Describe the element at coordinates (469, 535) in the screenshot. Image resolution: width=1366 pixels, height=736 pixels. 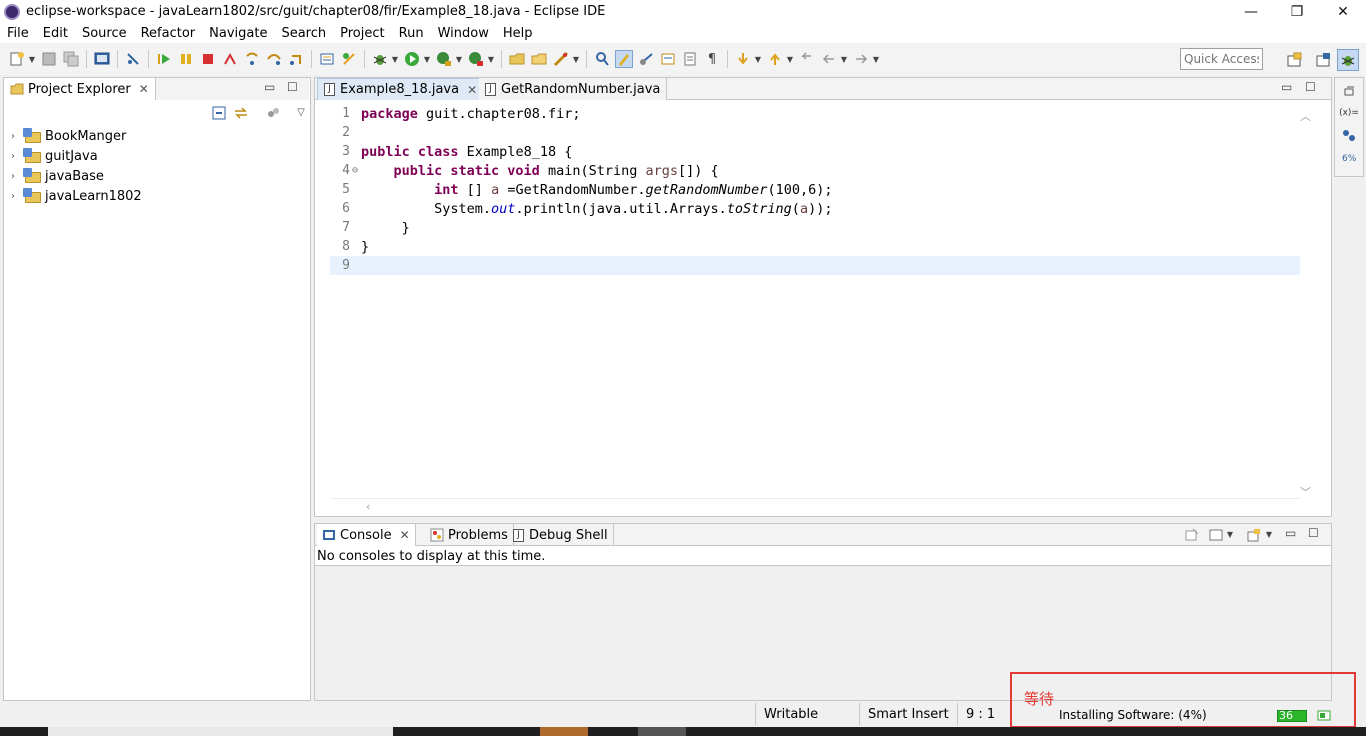
I see `tab-problems: Problems` at that location.